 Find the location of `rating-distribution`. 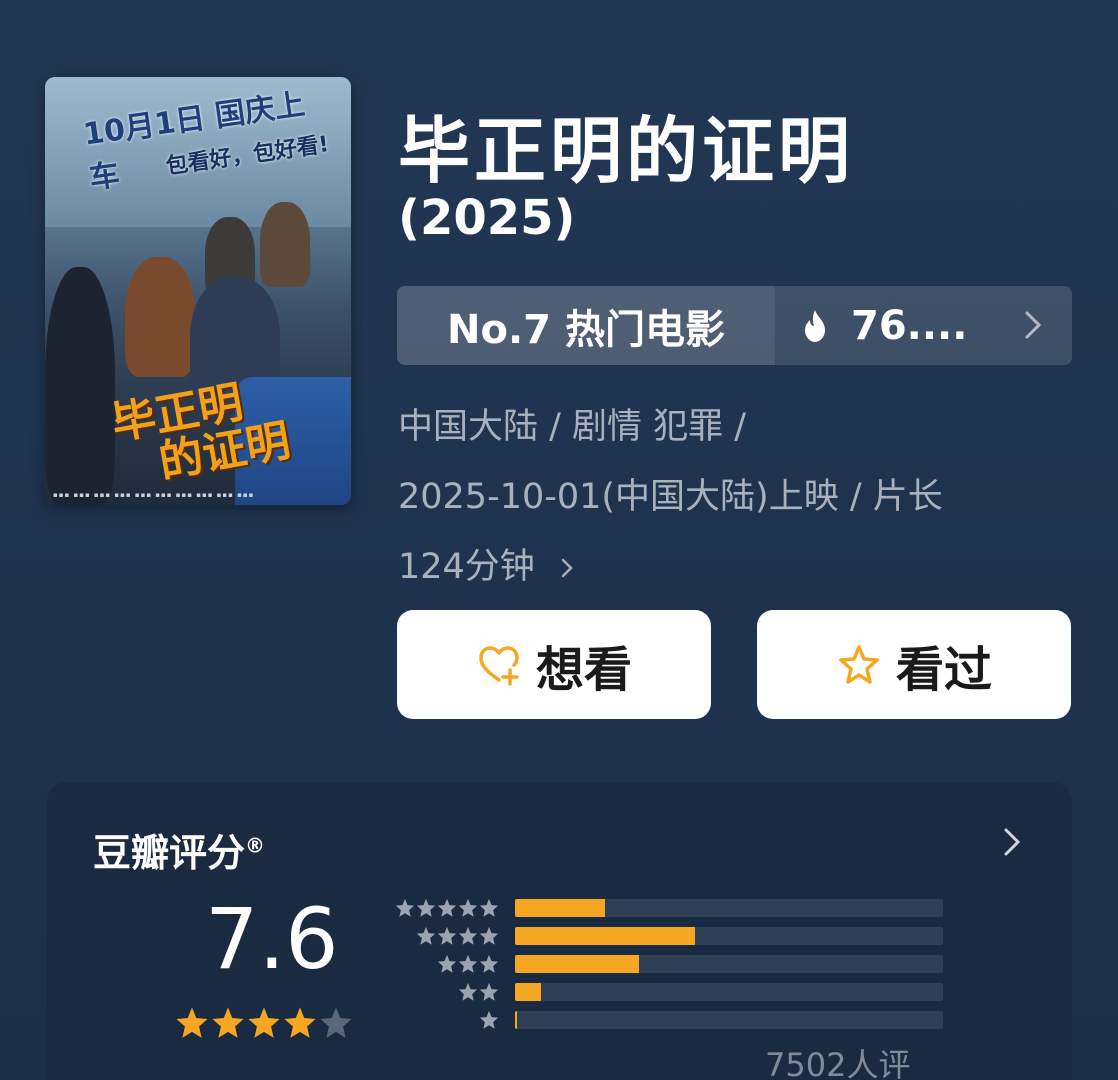

rating-distribution is located at coordinates (668, 964).